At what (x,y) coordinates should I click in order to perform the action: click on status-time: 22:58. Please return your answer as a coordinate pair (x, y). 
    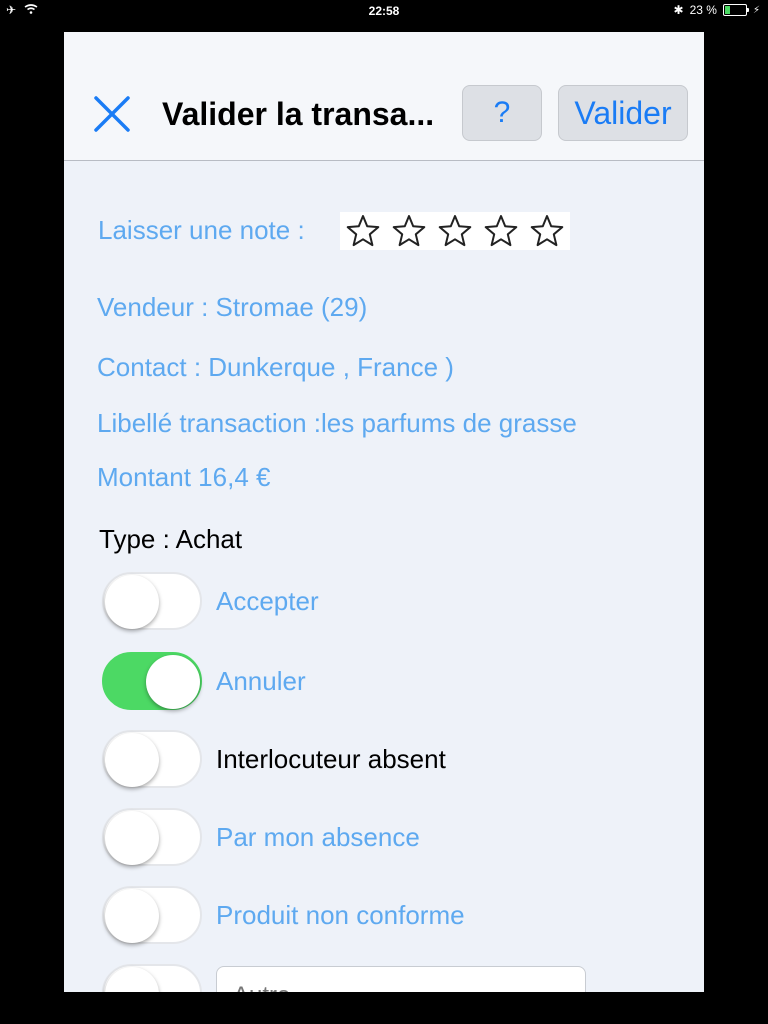
    Looking at the image, I should click on (384, 11).